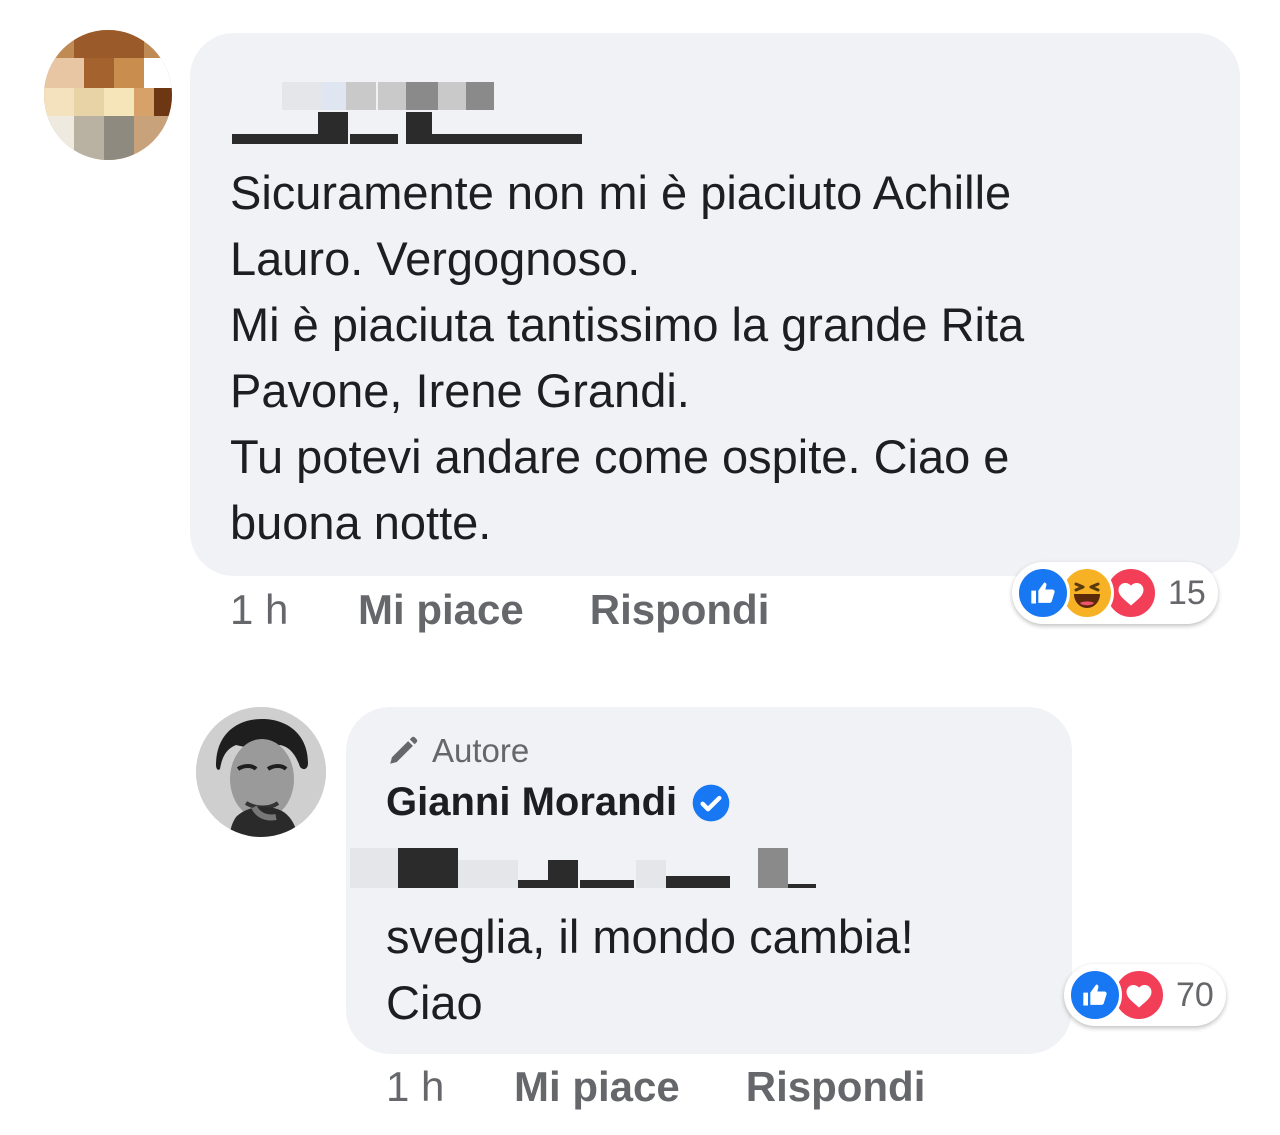 This screenshot has width=1280, height=1135. What do you see at coordinates (460, 390) in the screenshot?
I see `comment-line: Pavone, Irene Grandi.` at bounding box center [460, 390].